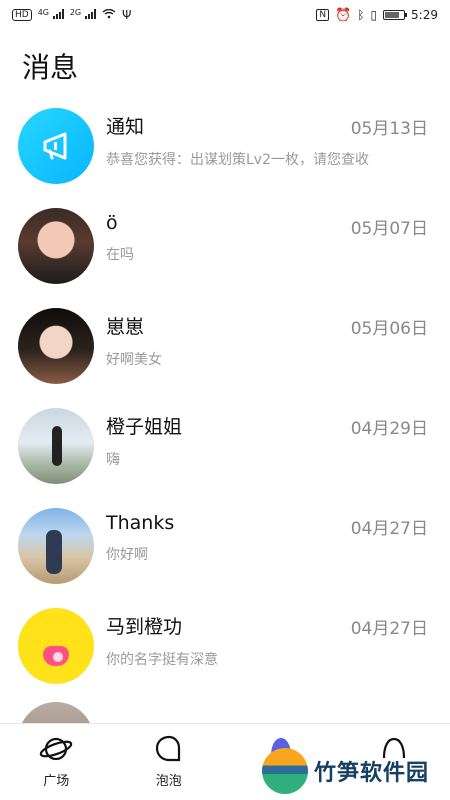  I want to click on message-body: 崽崽 05月06日 好啊美女, so click(272, 346).